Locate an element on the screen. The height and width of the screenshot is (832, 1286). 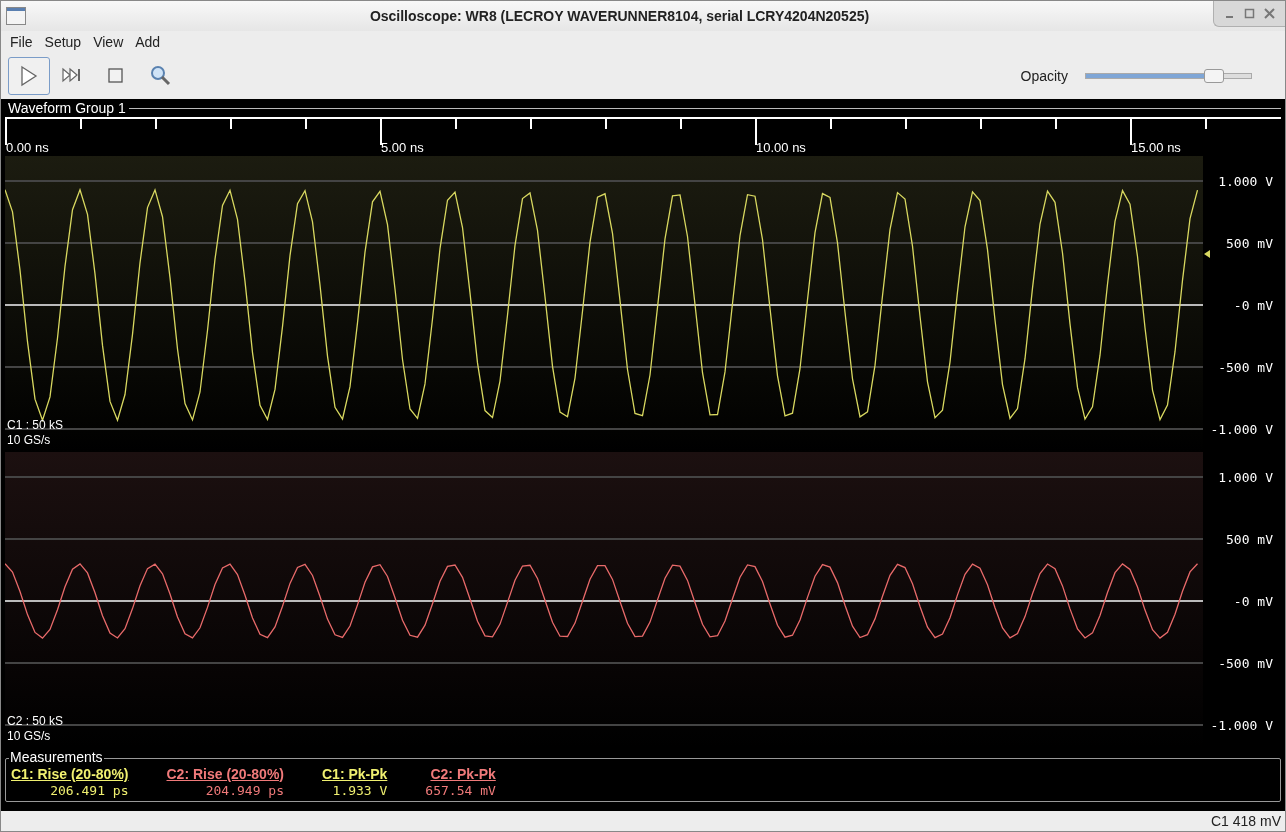
time-label: 0.00 ns is located at coordinates (27, 148).